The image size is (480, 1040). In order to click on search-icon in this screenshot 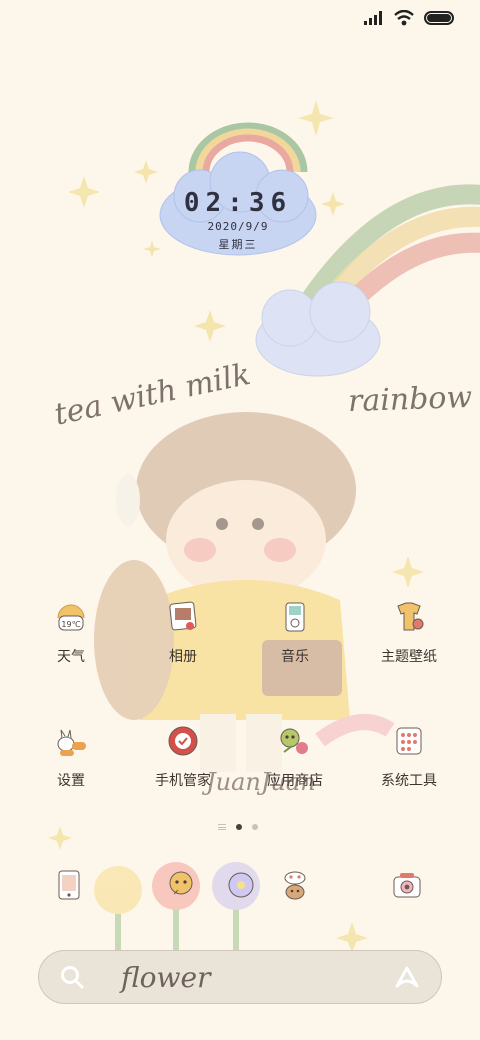, I will do `click(72, 977)`.